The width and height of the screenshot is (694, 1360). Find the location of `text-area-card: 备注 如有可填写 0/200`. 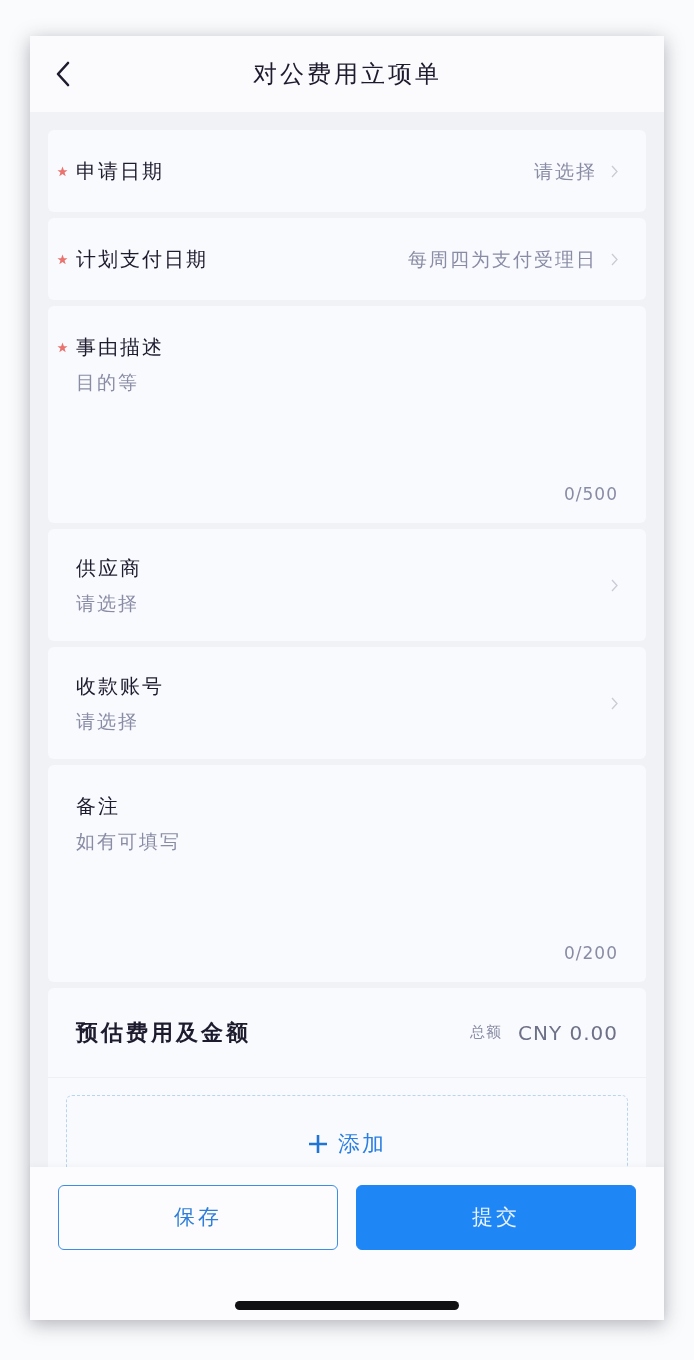

text-area-card: 备注 如有可填写 0/200 is located at coordinates (347, 873).